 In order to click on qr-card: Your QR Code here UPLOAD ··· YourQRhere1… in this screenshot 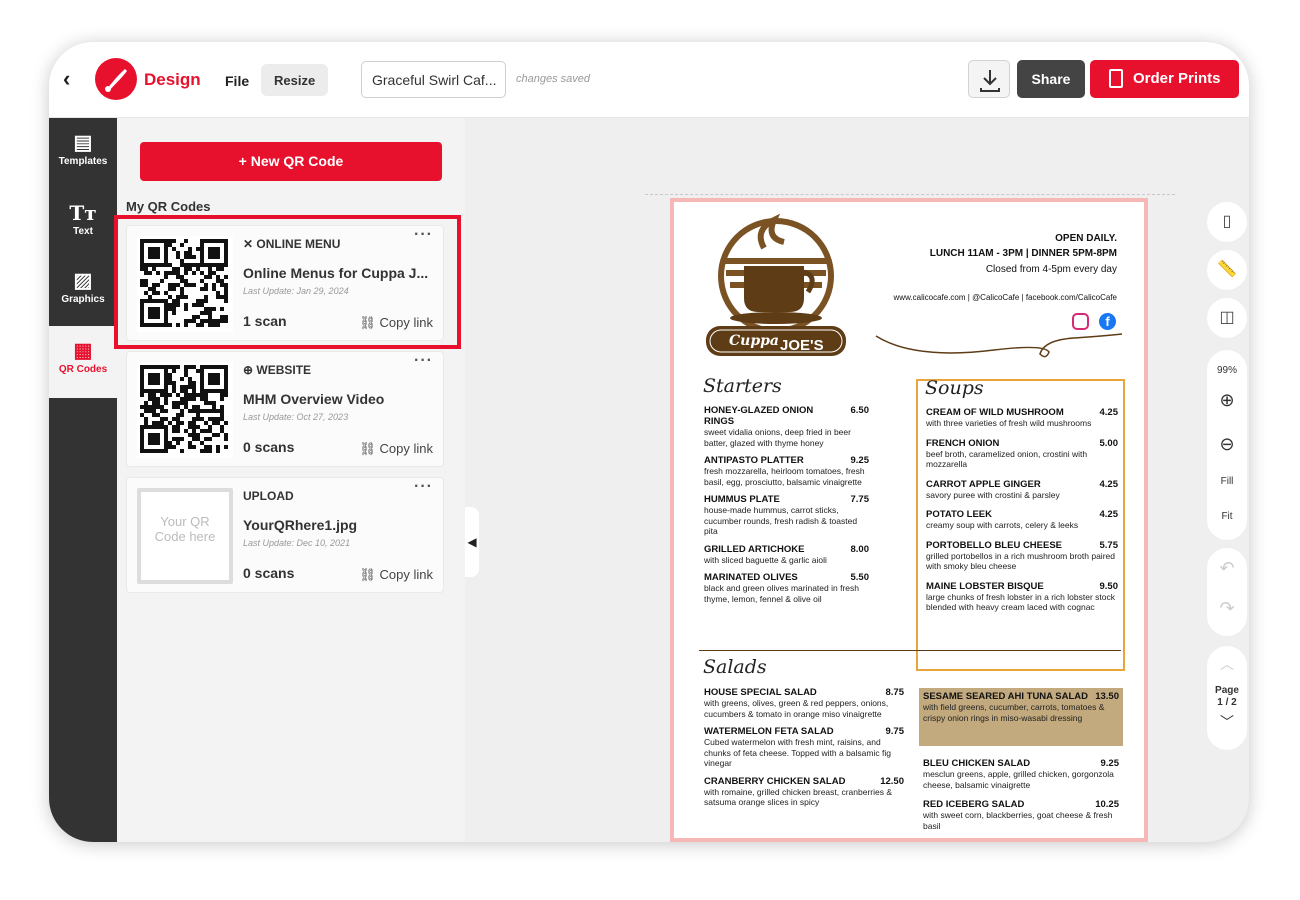, I will do `click(285, 535)`.